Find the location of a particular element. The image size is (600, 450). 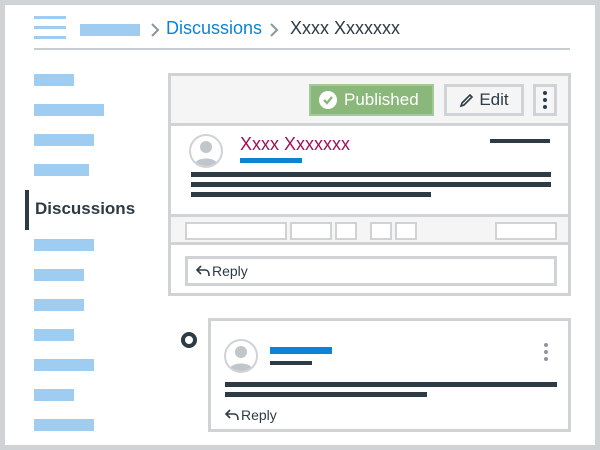

post-actions-strip is located at coordinates (369, 229).